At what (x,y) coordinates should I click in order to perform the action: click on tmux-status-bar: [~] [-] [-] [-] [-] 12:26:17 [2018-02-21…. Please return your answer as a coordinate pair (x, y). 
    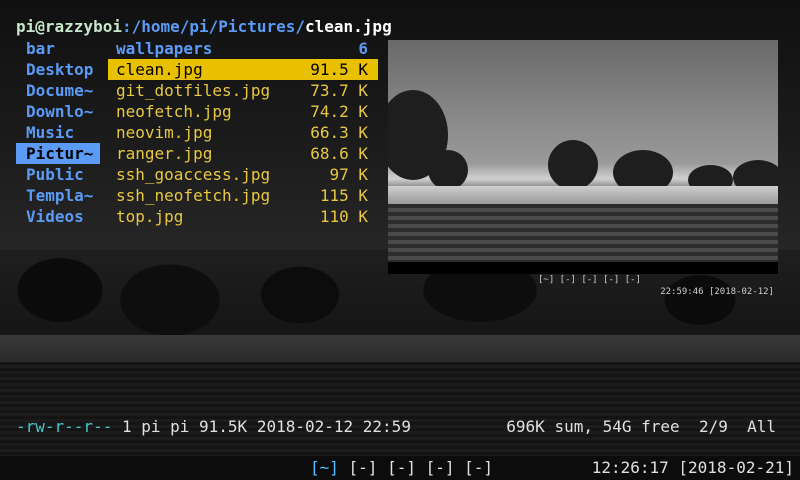
    Looking at the image, I should click on (400, 468).